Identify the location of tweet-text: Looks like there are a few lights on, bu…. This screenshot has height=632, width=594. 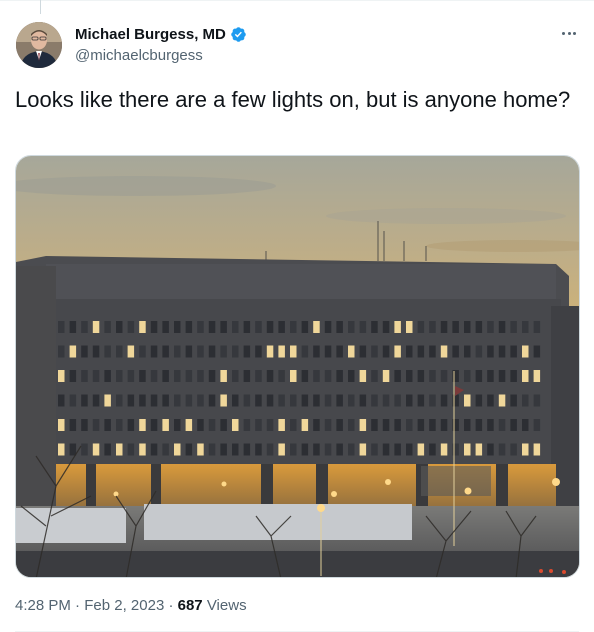
(293, 99).